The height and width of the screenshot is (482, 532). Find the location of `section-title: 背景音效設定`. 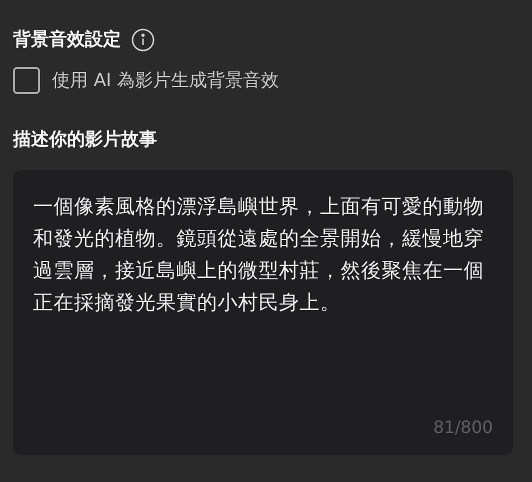

section-title: 背景音效設定 is located at coordinates (67, 40).